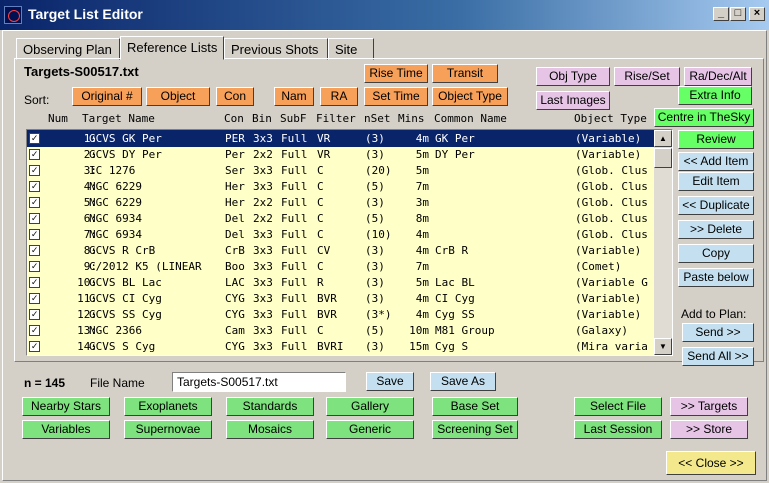 This screenshot has width=769, height=483. What do you see at coordinates (611, 282) in the screenshot?
I see `cell-type: (Variable G` at bounding box center [611, 282].